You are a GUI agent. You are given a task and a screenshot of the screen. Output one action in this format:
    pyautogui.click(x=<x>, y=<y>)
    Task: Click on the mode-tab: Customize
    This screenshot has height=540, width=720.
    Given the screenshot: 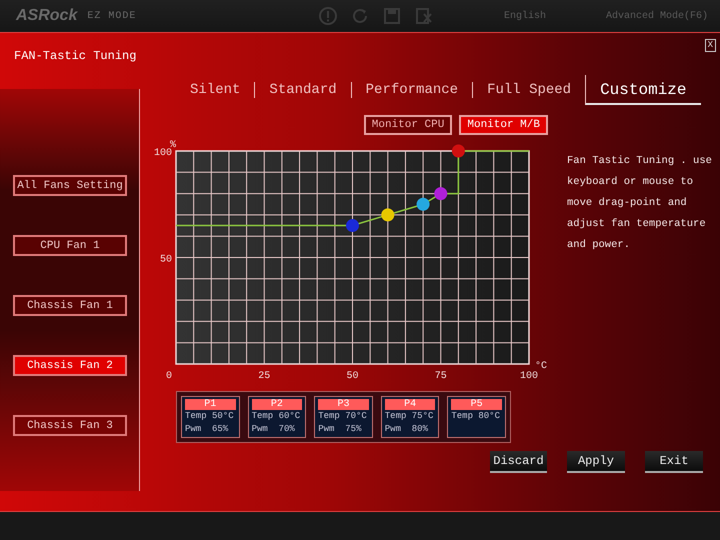 What is the action you would take?
    pyautogui.click(x=642, y=90)
    